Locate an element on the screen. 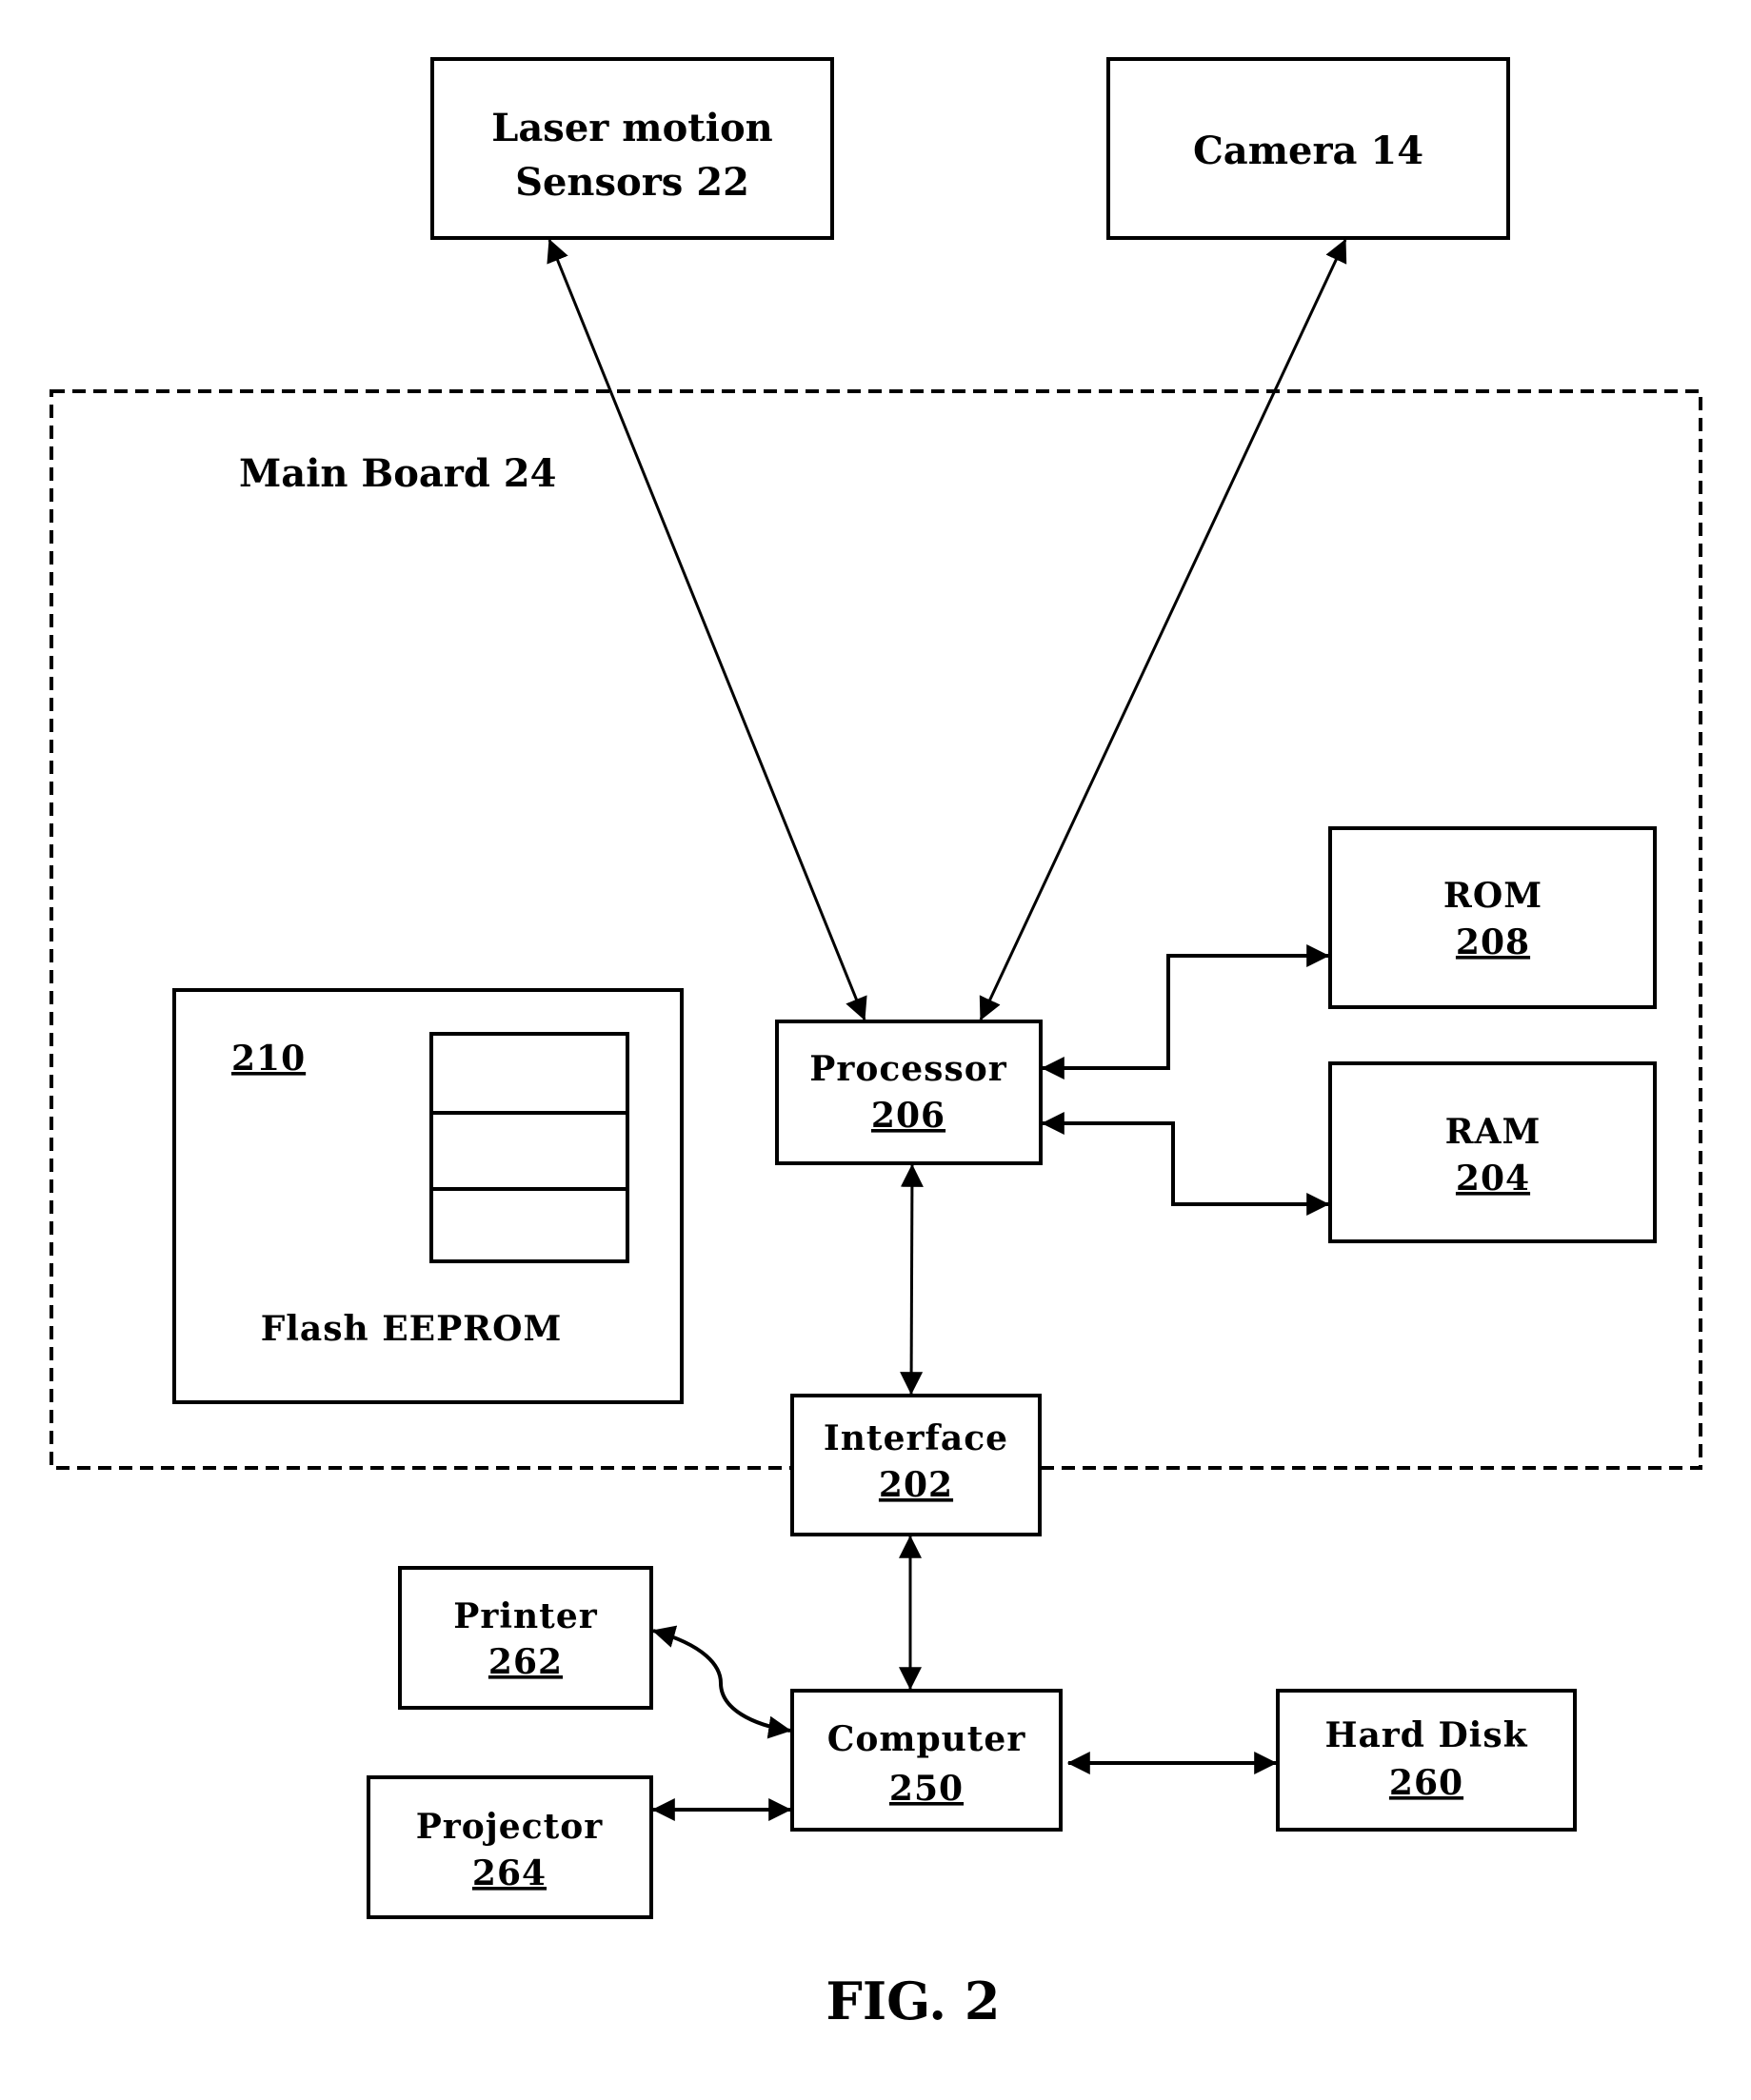 This screenshot has height=2100, width=1751. processor-interface-arrow is located at coordinates (912, 1280).